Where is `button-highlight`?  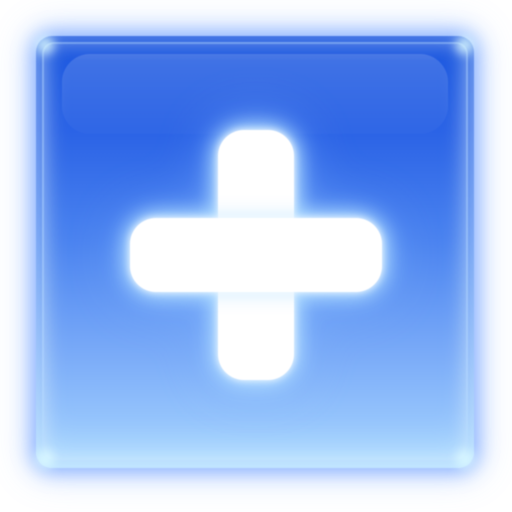 button-highlight is located at coordinates (255, 94).